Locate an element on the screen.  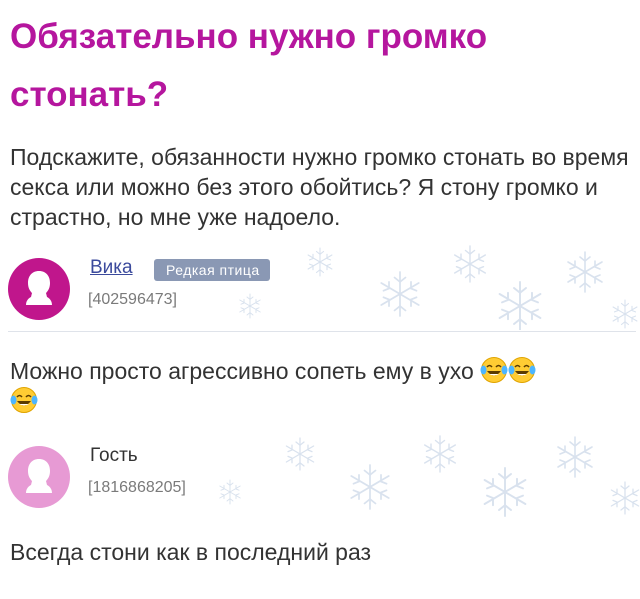
user-name-link: Вика is located at coordinates (111, 268).